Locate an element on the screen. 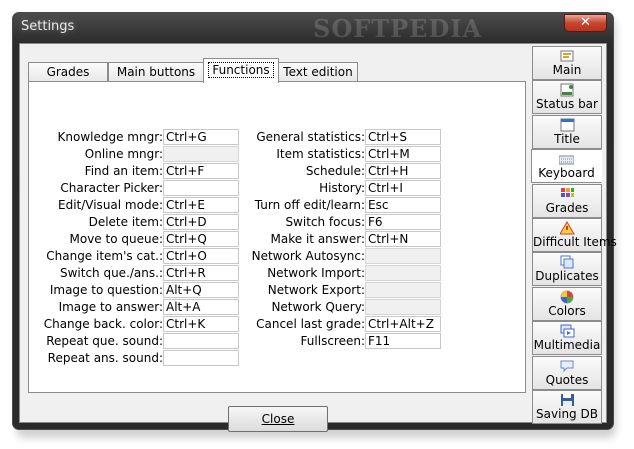 The height and width of the screenshot is (449, 634). tab-grades: Grades is located at coordinates (68, 72).